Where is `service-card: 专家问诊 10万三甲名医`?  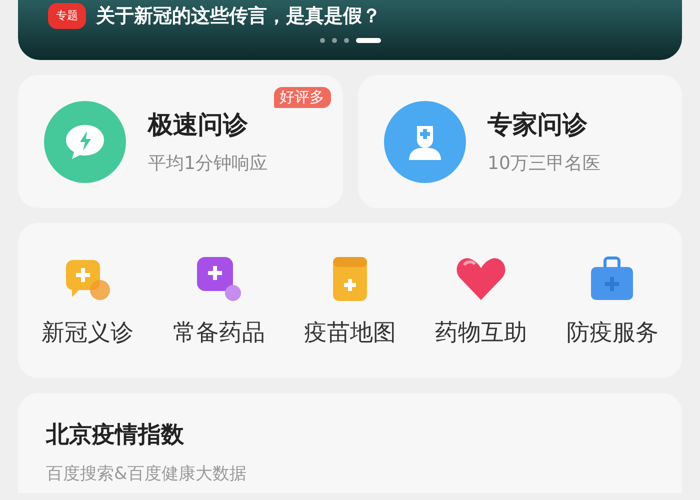
service-card: 专家问诊 10万三甲名医 is located at coordinates (520, 141).